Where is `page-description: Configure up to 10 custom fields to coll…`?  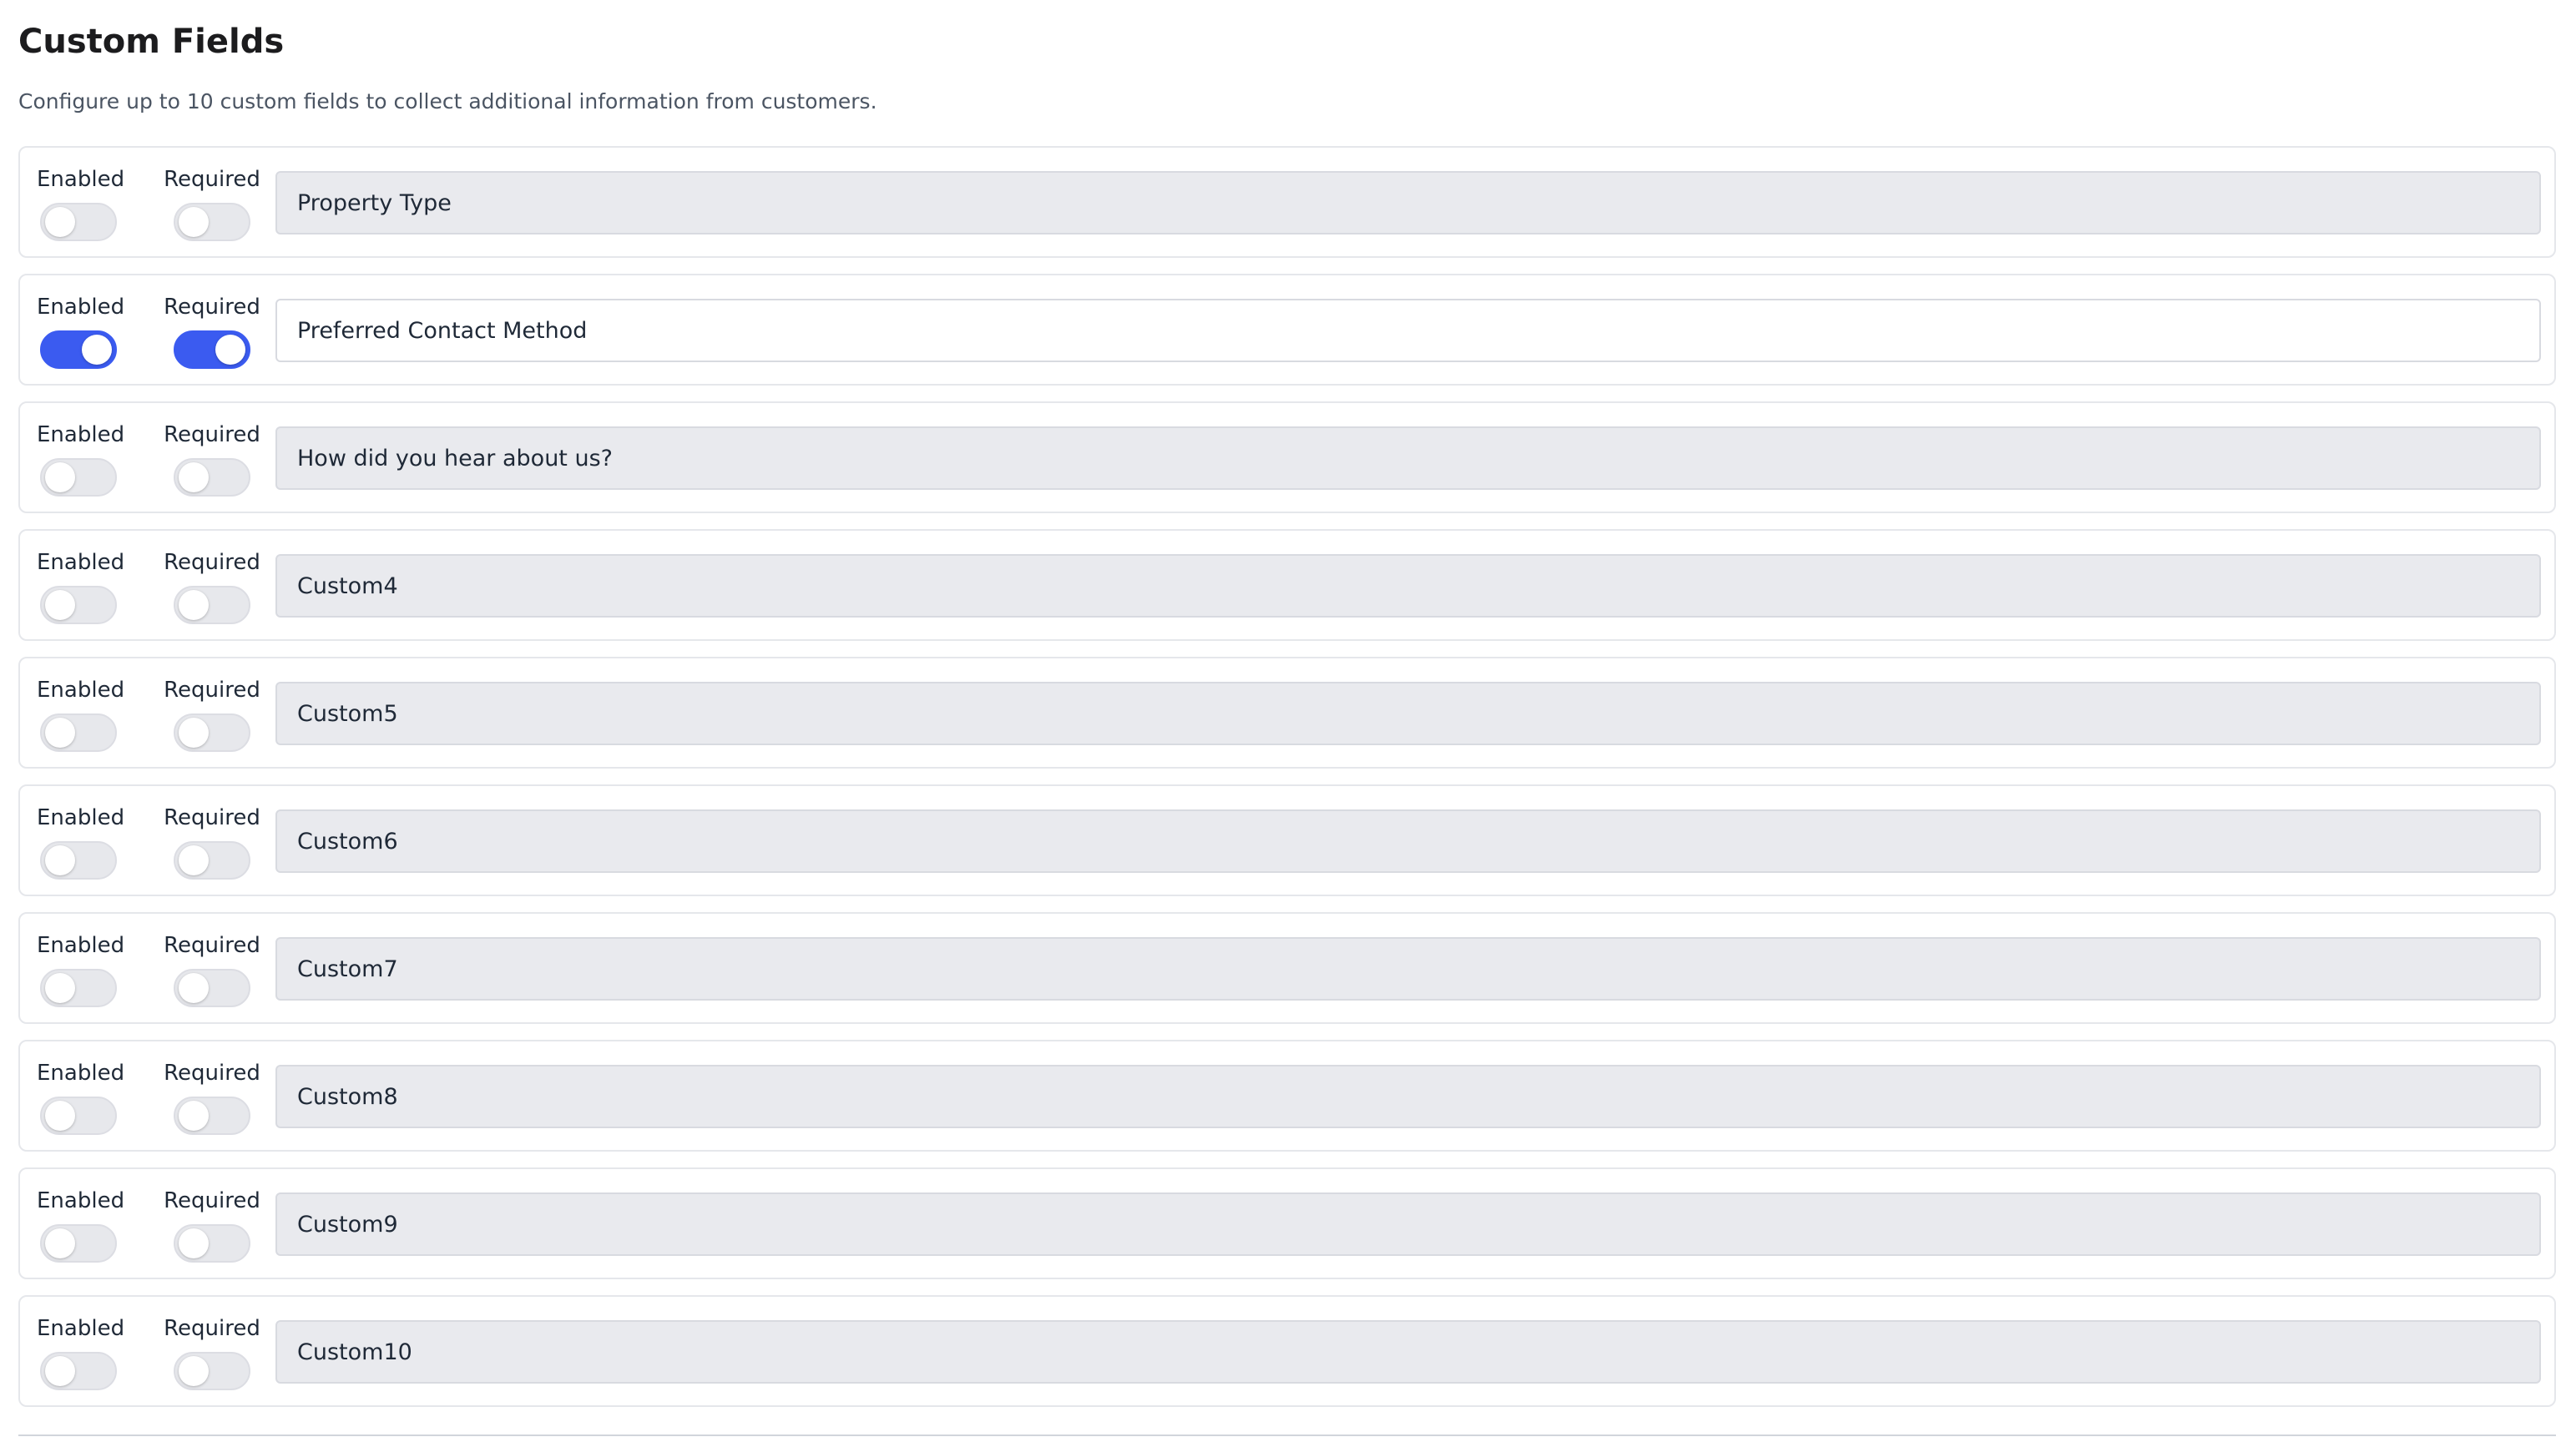
page-description: Configure up to 10 custom fields to coll… is located at coordinates (447, 101).